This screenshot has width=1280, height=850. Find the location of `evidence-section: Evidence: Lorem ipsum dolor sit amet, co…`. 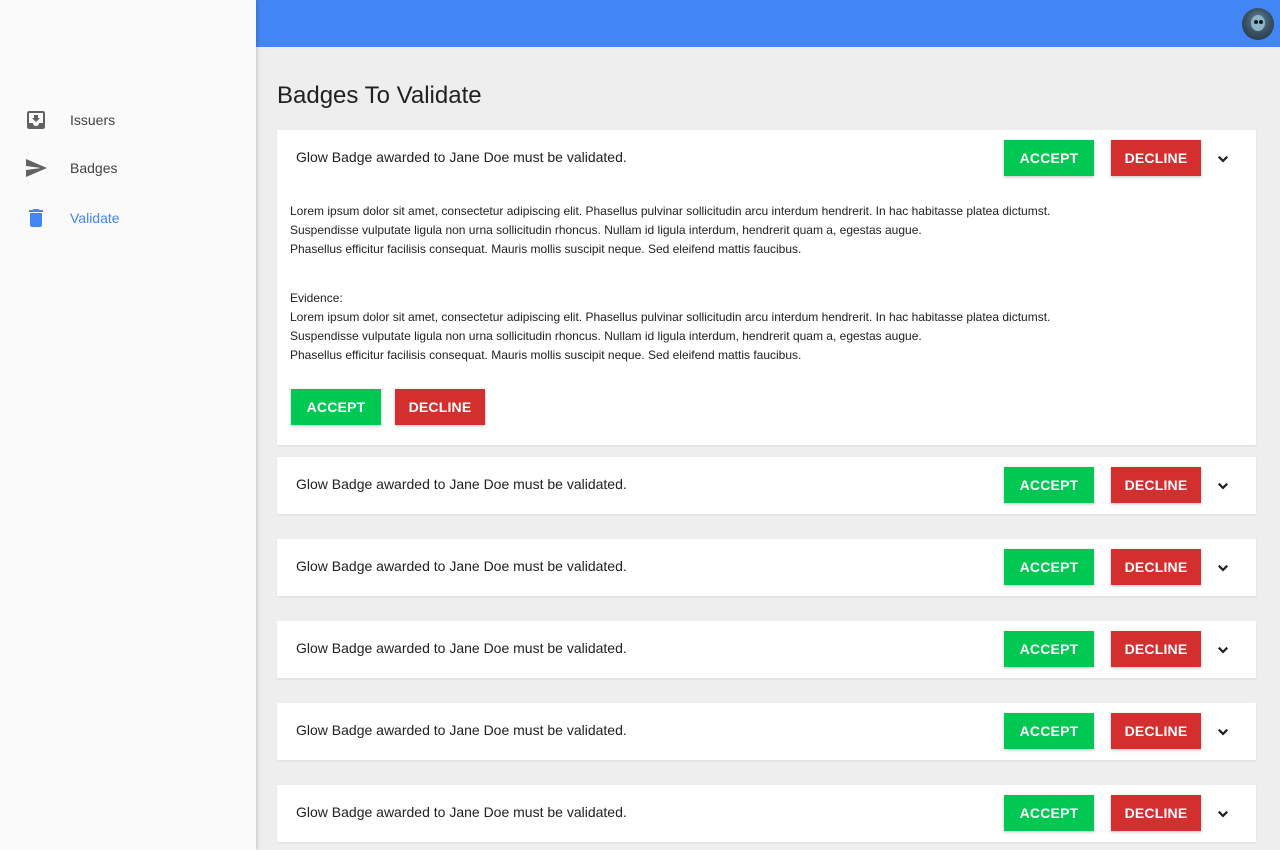

evidence-section: Evidence: Lorem ipsum dolor sit amet, co… is located at coordinates (766, 327).